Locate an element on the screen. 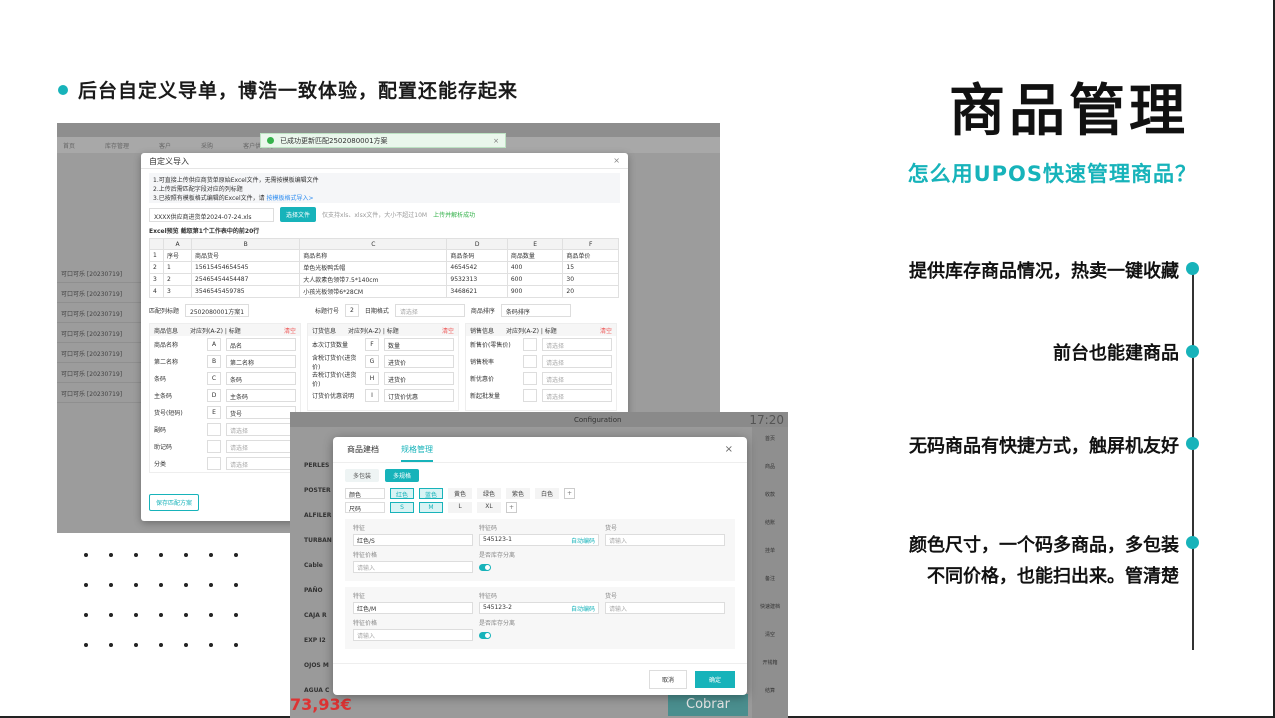 Image resolution: width=1275 pixels, height=718 pixels. spec-code-field: 545123-2 自动编码 is located at coordinates (539, 608).